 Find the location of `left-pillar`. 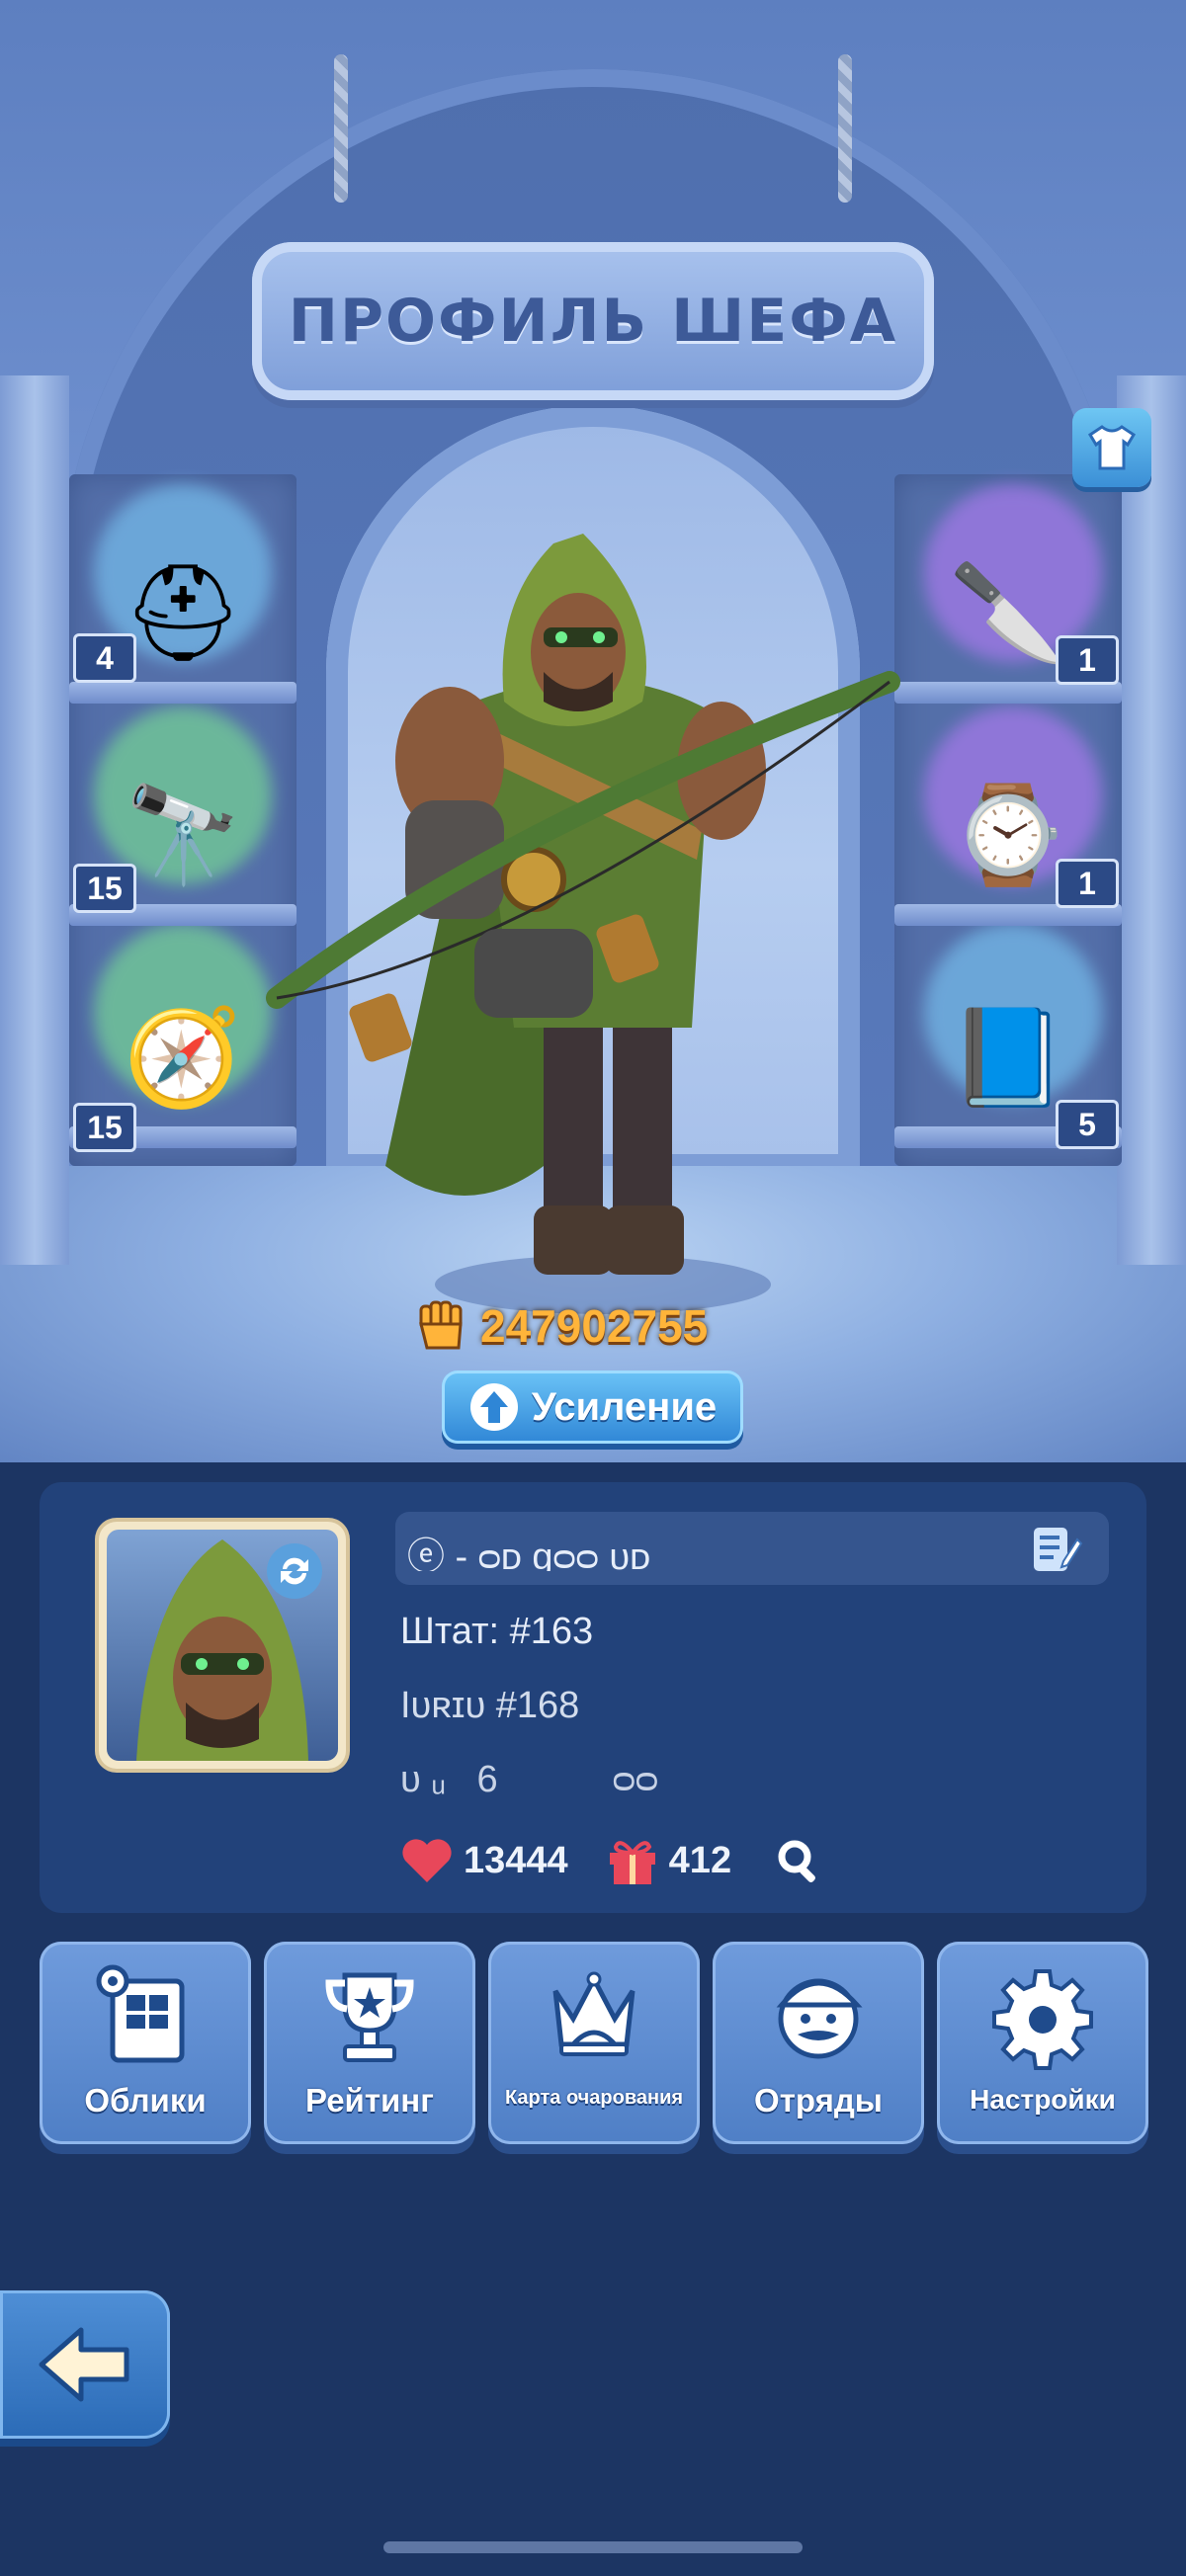

left-pillar is located at coordinates (34, 820).